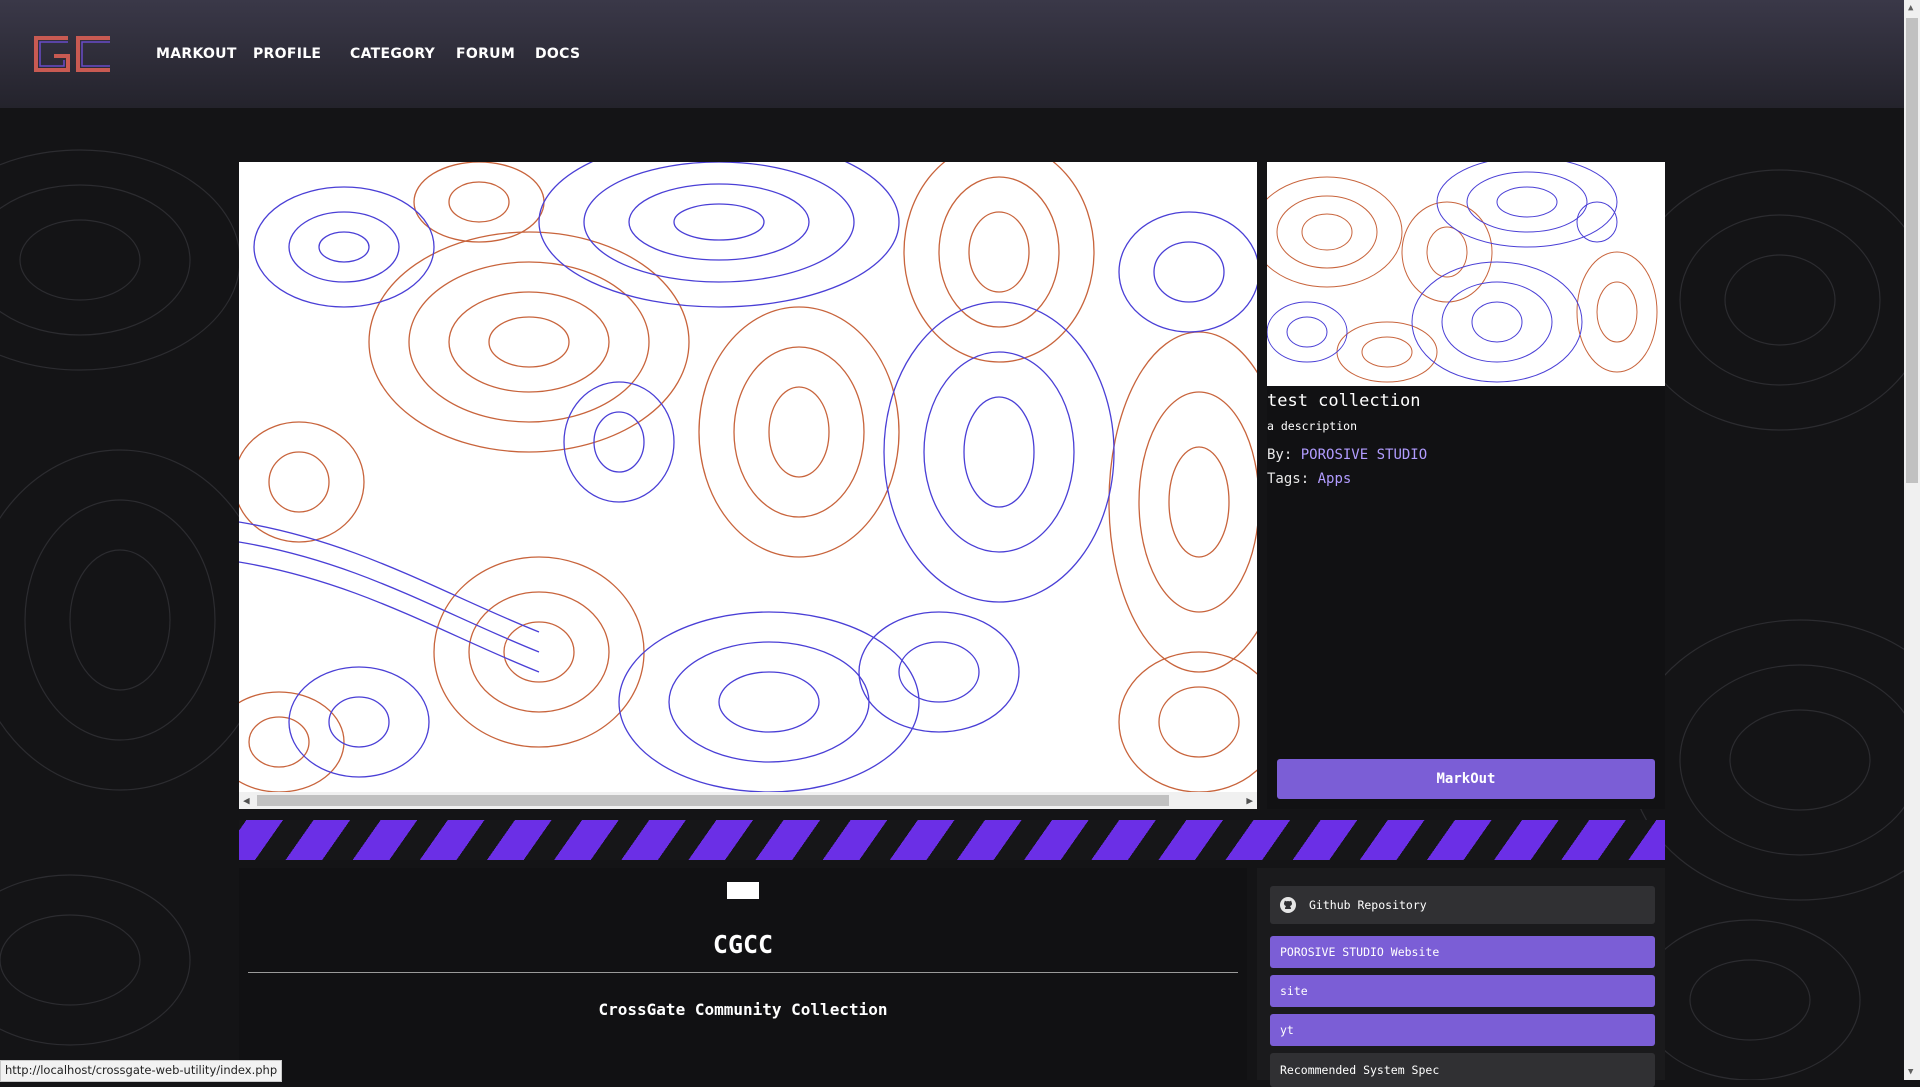 This screenshot has width=1920, height=1087. I want to click on collection-thumbnail, so click(1466, 274).